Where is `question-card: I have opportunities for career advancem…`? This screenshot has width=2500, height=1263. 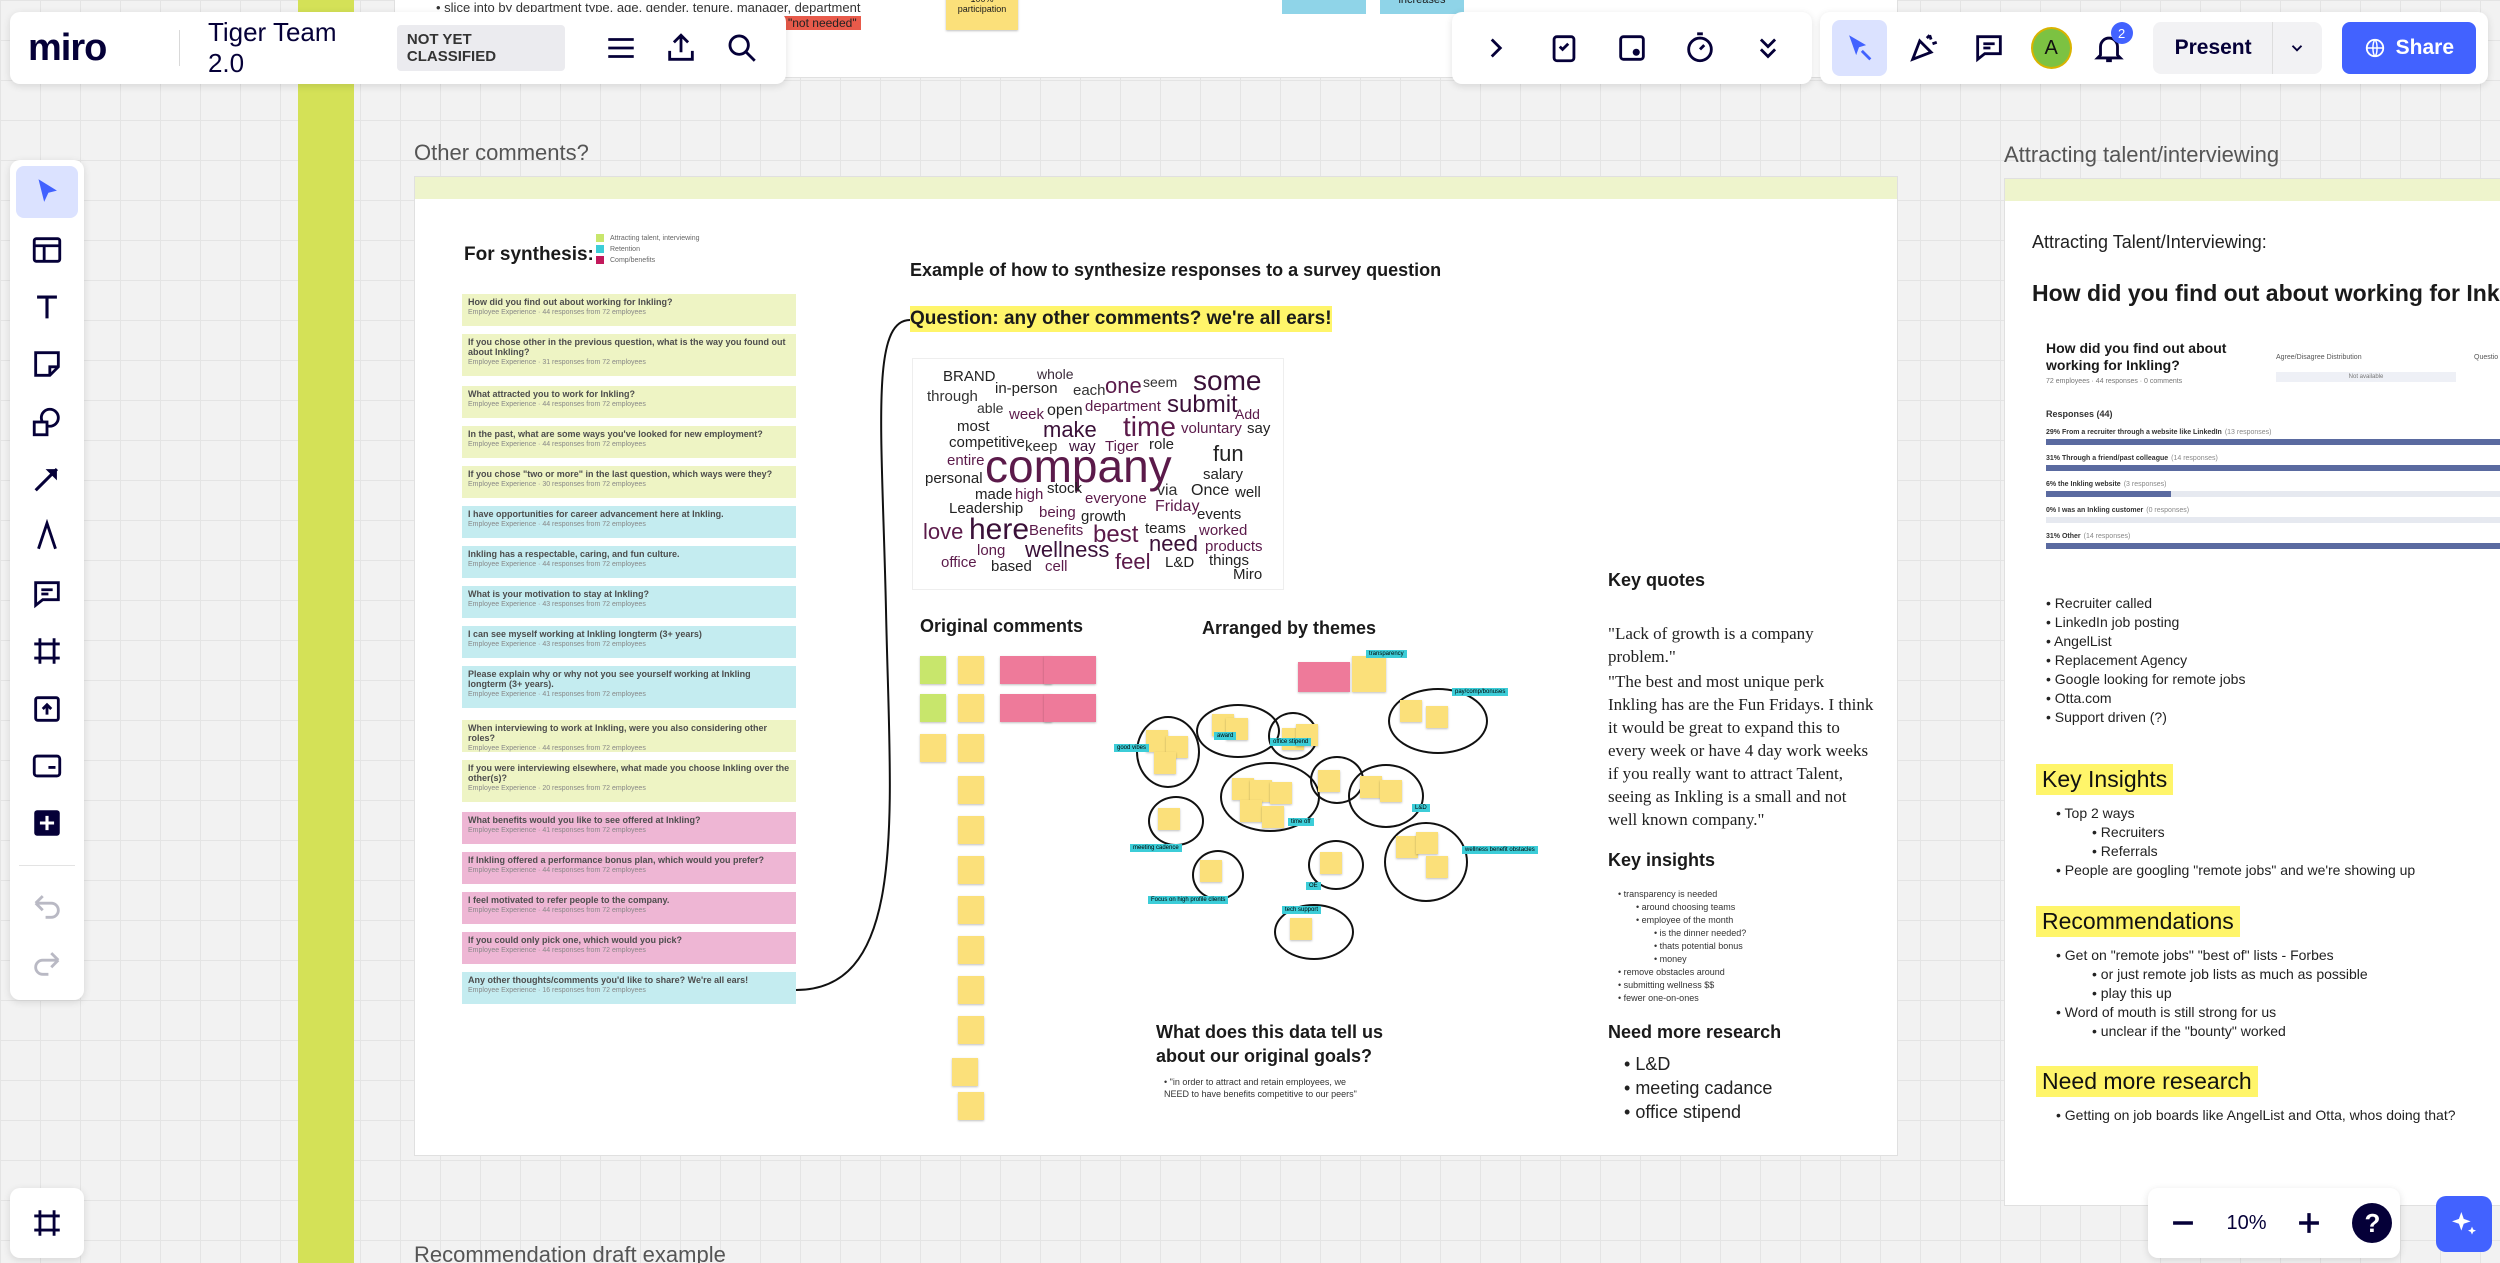 question-card: I have opportunities for career advancem… is located at coordinates (629, 522).